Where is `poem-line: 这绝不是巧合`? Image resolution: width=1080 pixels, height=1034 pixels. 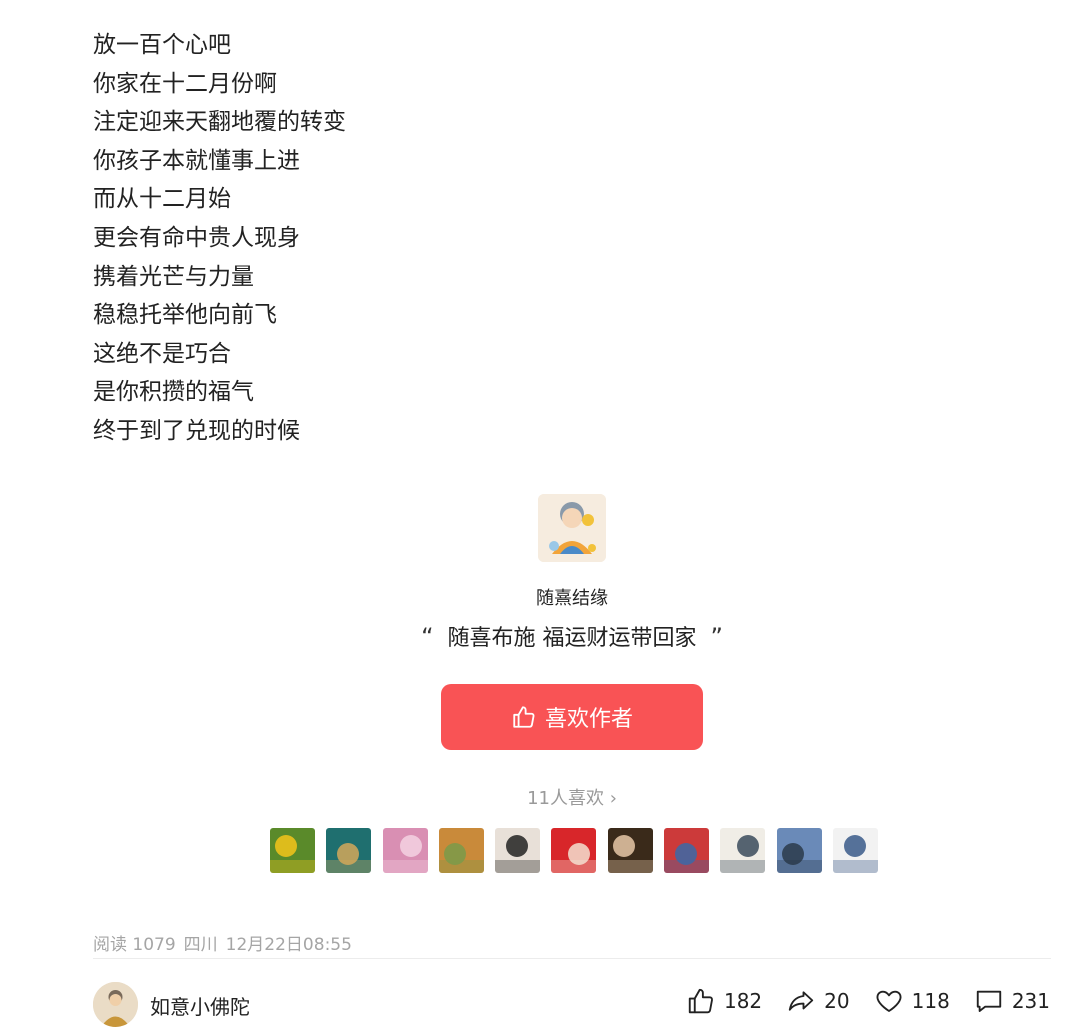
poem-line: 这绝不是巧合 is located at coordinates (162, 353).